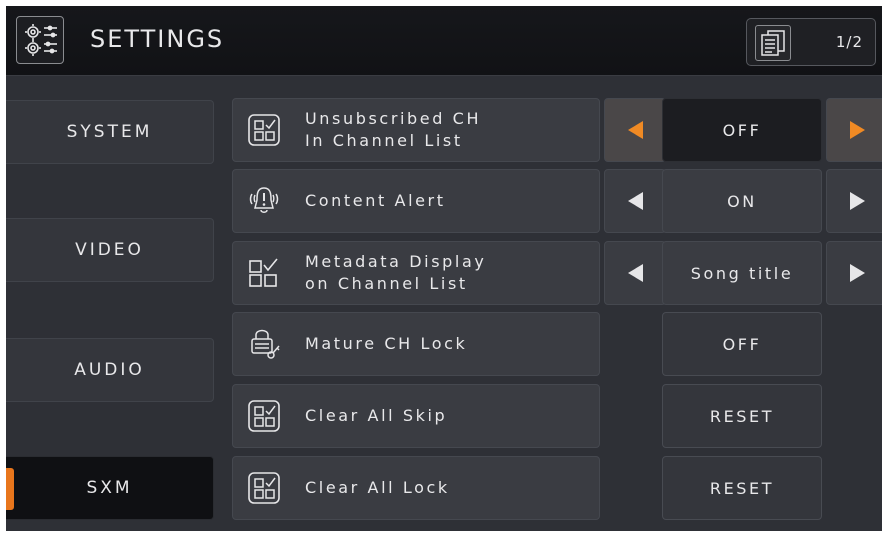 This screenshot has height=537, width=890. I want to click on setting-clear-all-skip: Clear All Skip, so click(416, 416).